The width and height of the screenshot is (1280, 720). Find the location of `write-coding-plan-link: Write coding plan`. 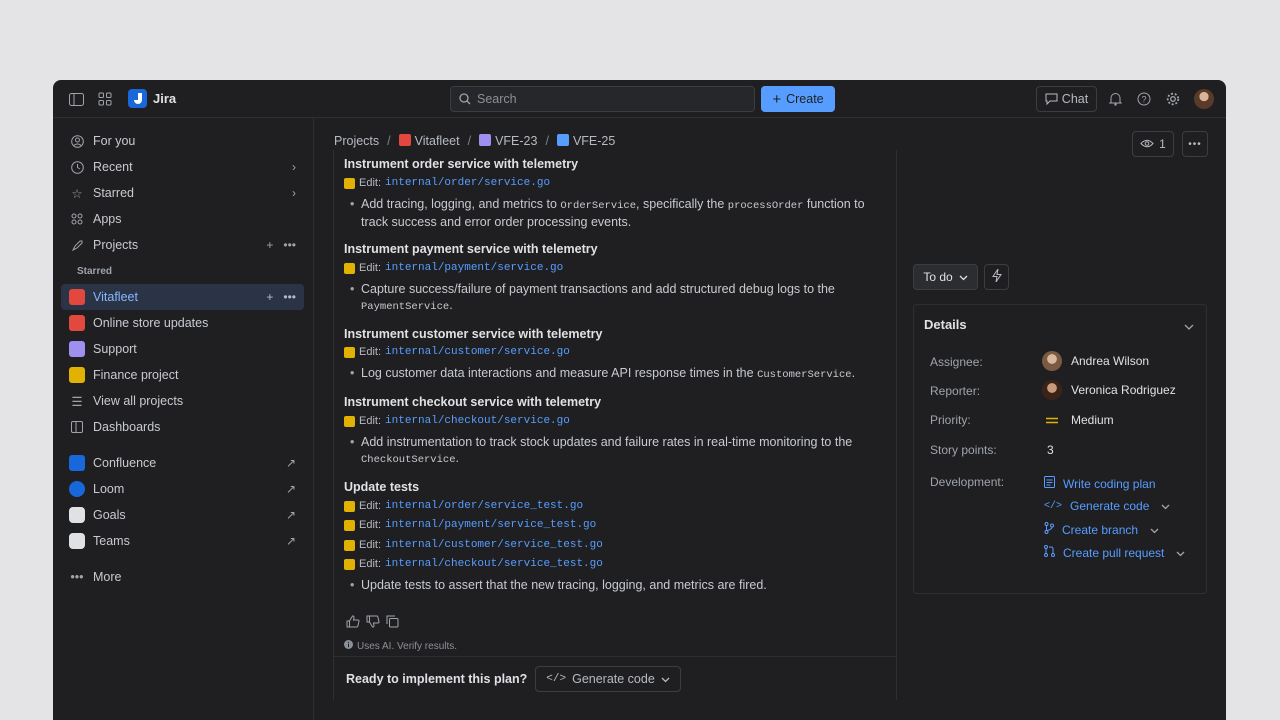

write-coding-plan-link: Write coding plan is located at coordinates (1100, 483).